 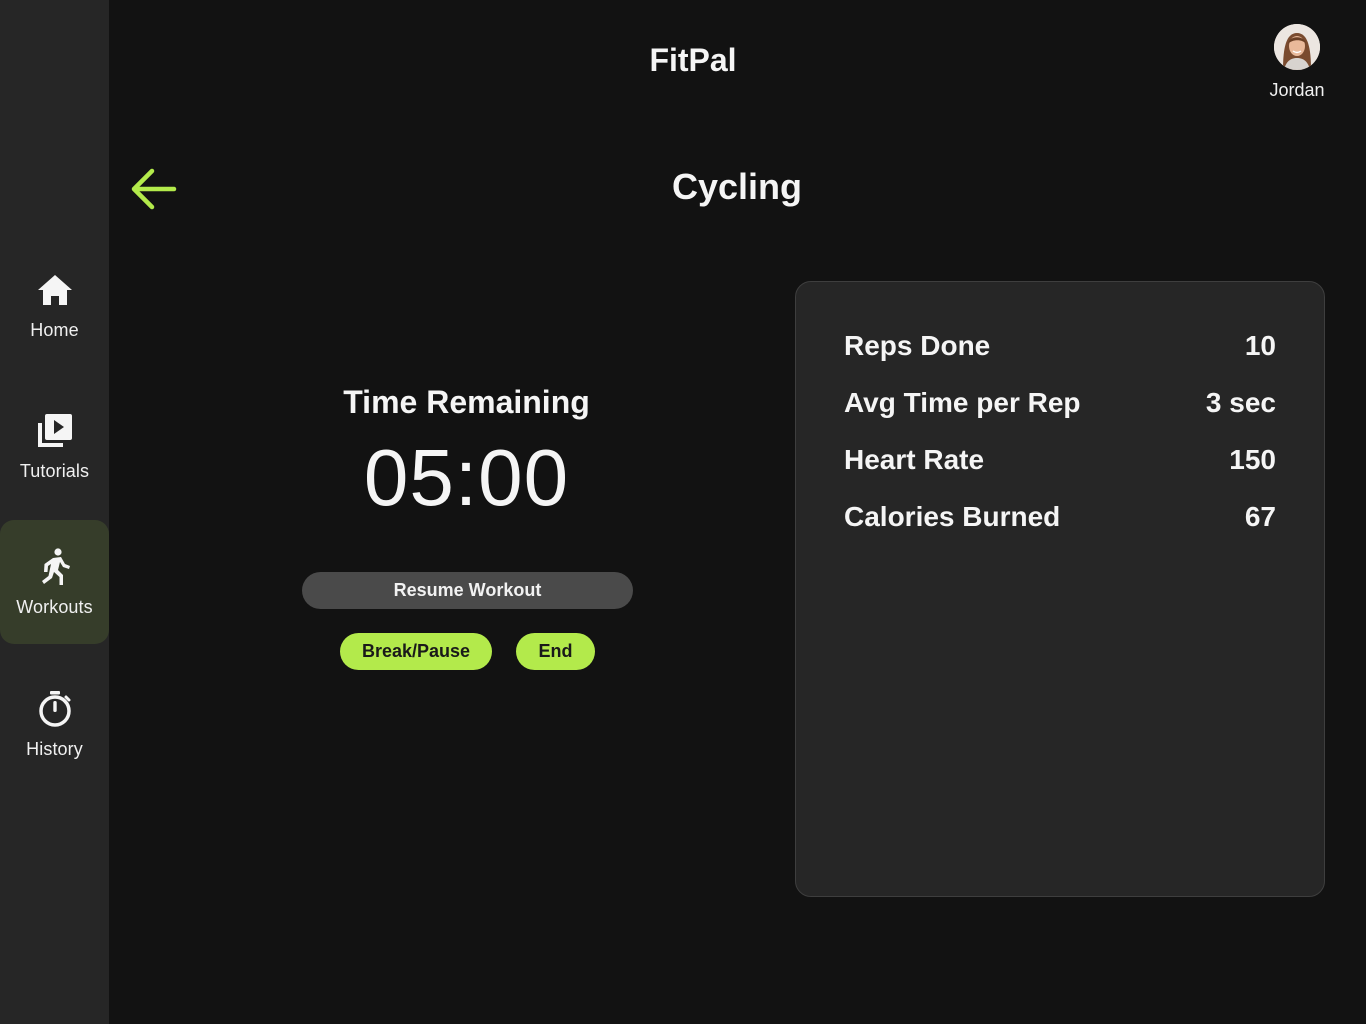 What do you see at coordinates (467, 590) in the screenshot?
I see `resume-workout-button: Resume Workout` at bounding box center [467, 590].